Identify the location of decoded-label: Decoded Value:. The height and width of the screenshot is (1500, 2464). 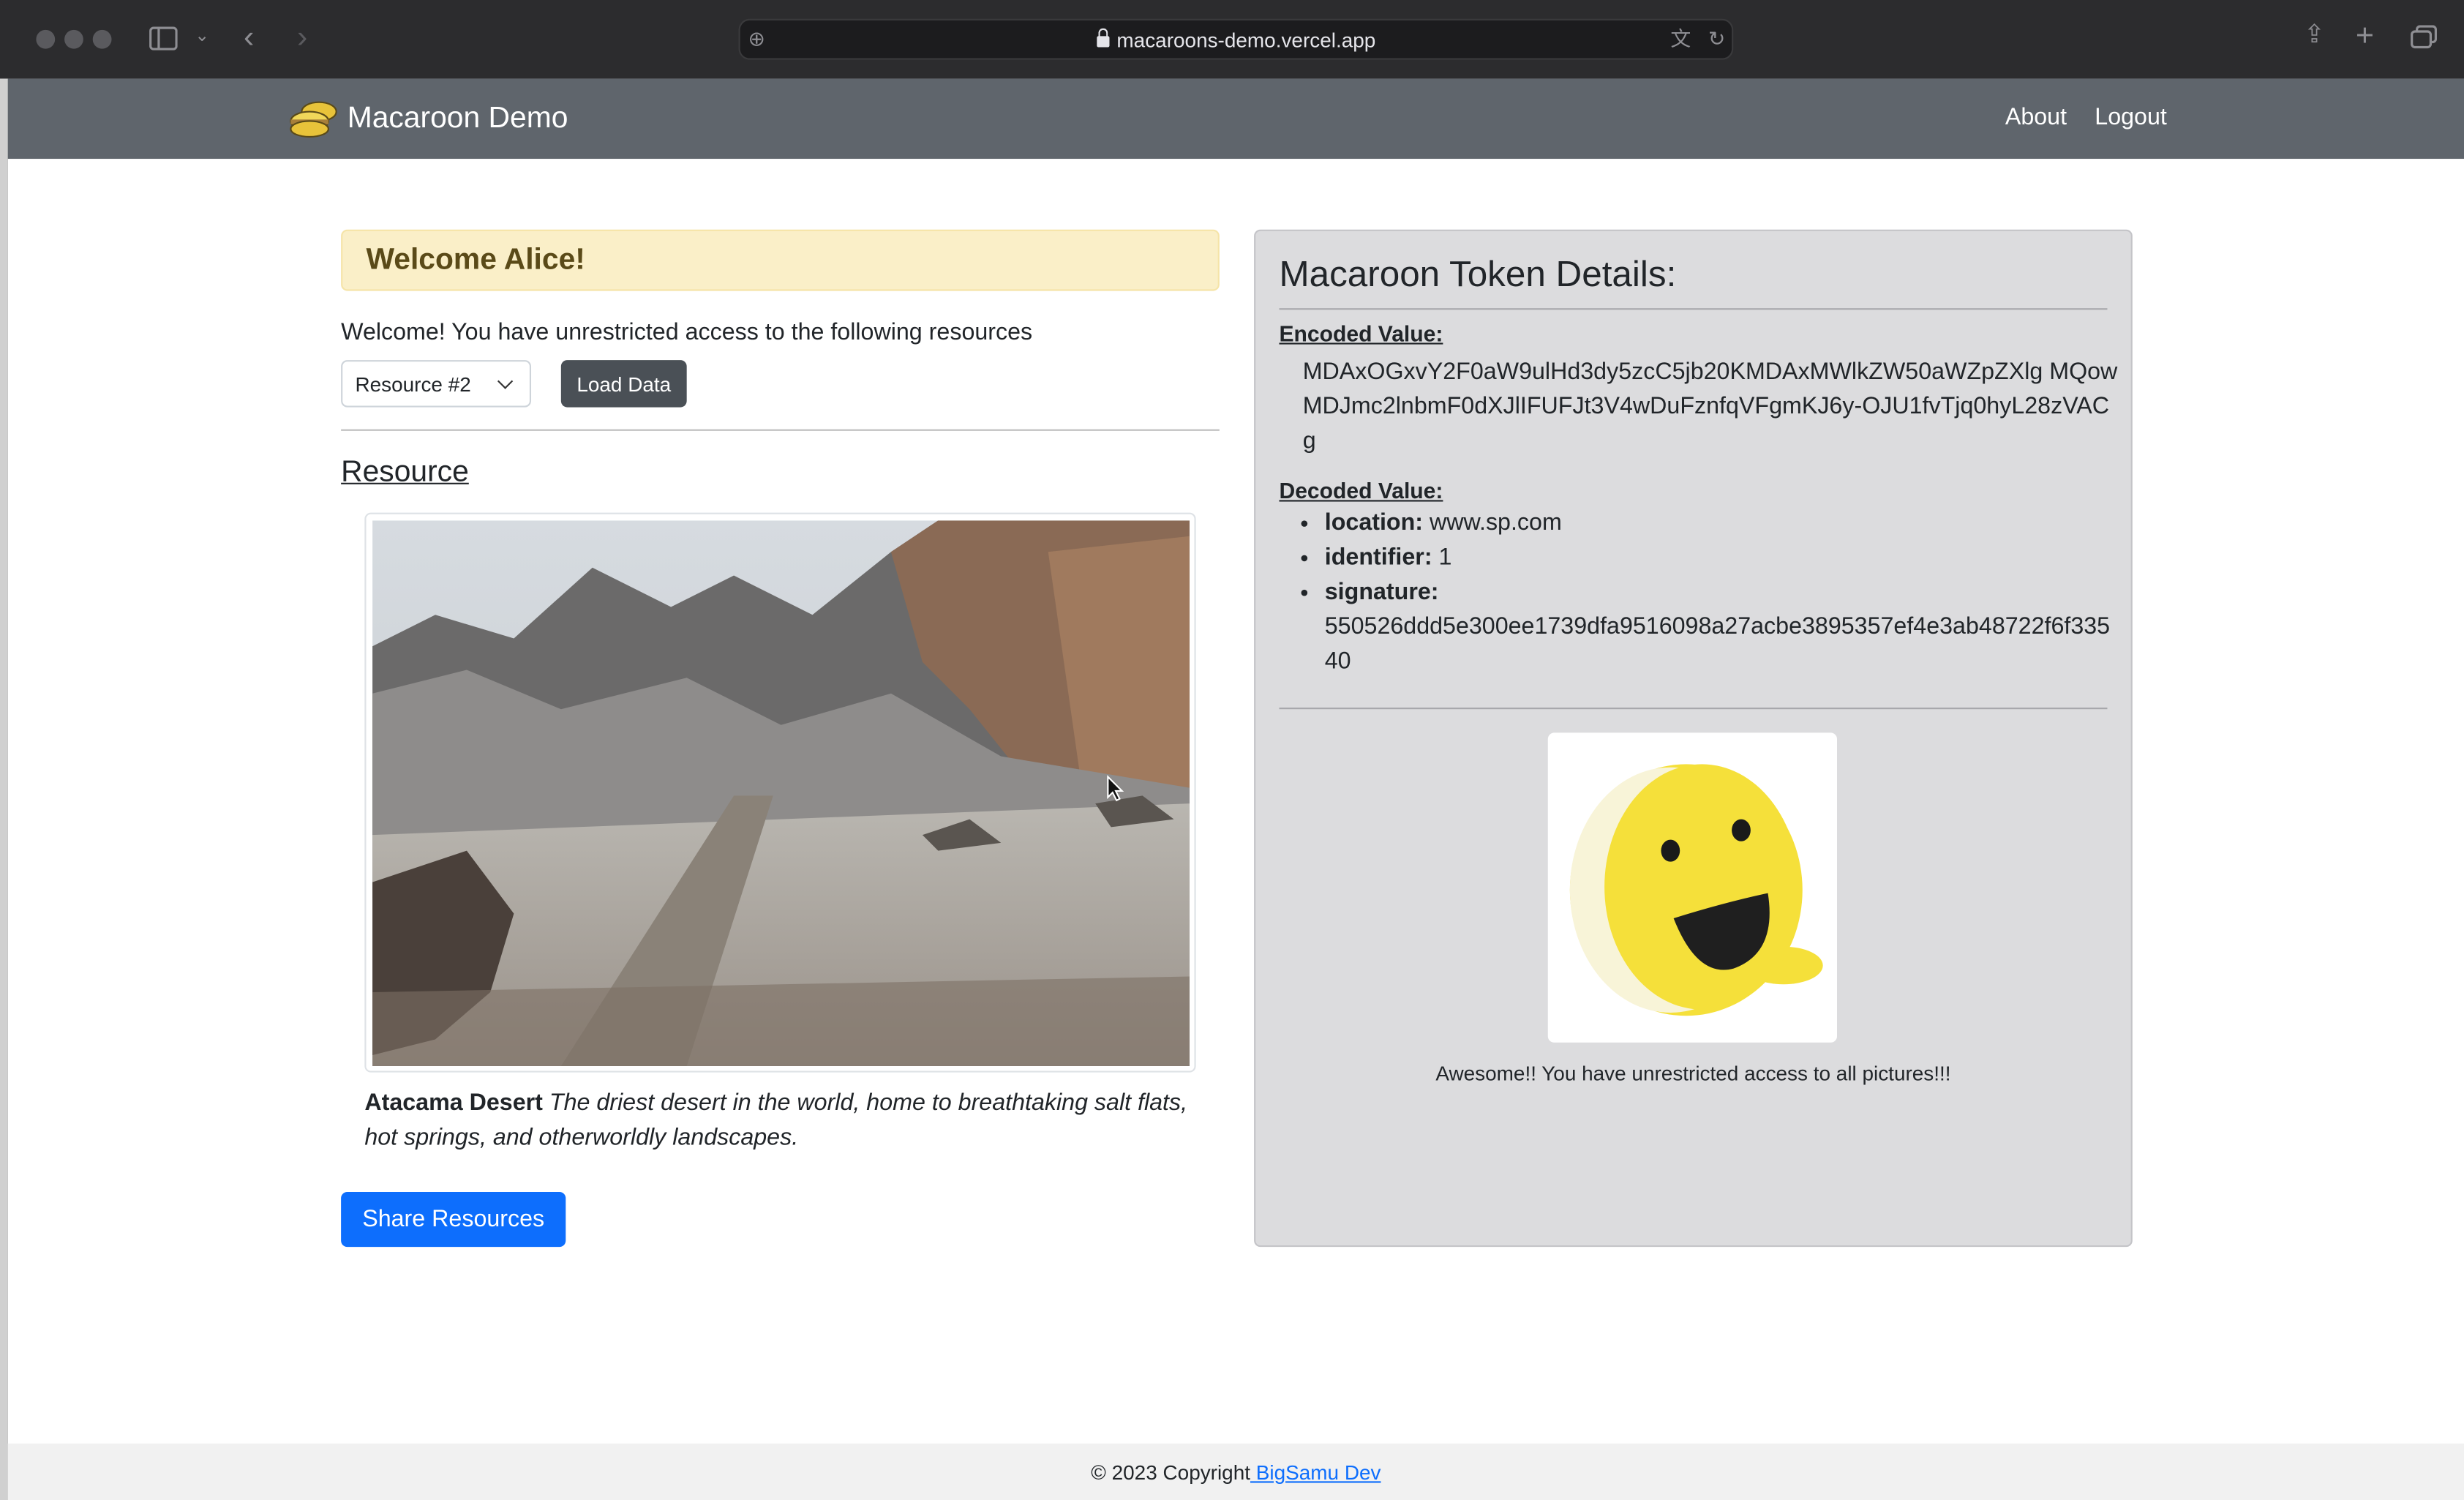
(1361, 490).